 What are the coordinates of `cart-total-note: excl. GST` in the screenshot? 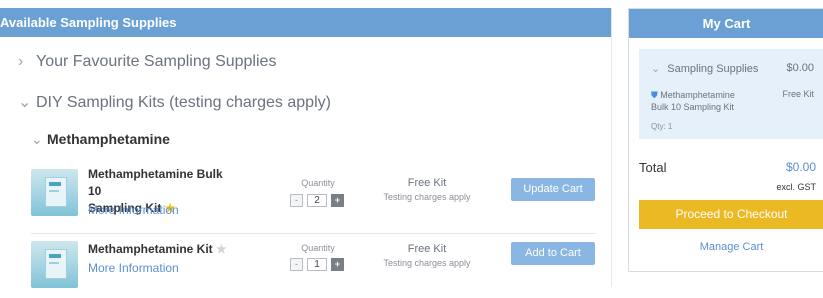 It's located at (796, 187).